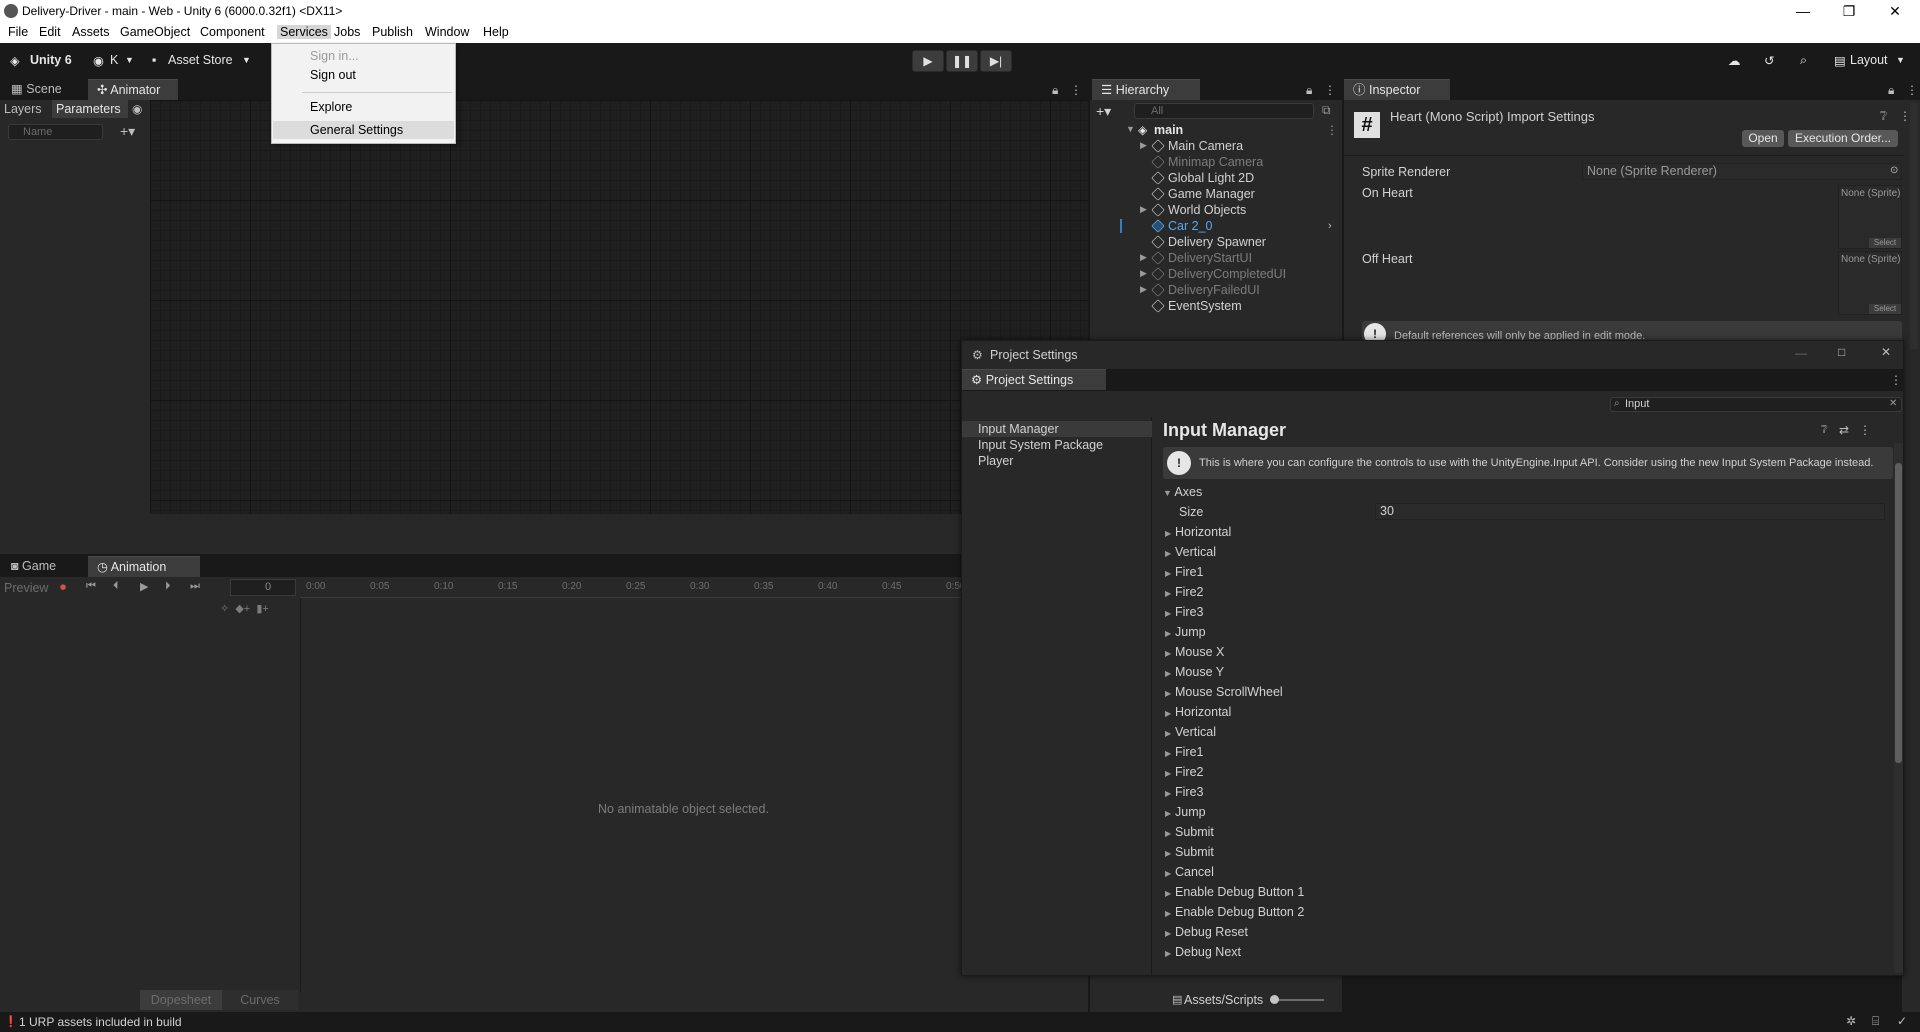 The image size is (1920, 1032). Describe the element at coordinates (1146, 89) in the screenshot. I see `tab-hierarchy: ☰ Hierarchy` at that location.